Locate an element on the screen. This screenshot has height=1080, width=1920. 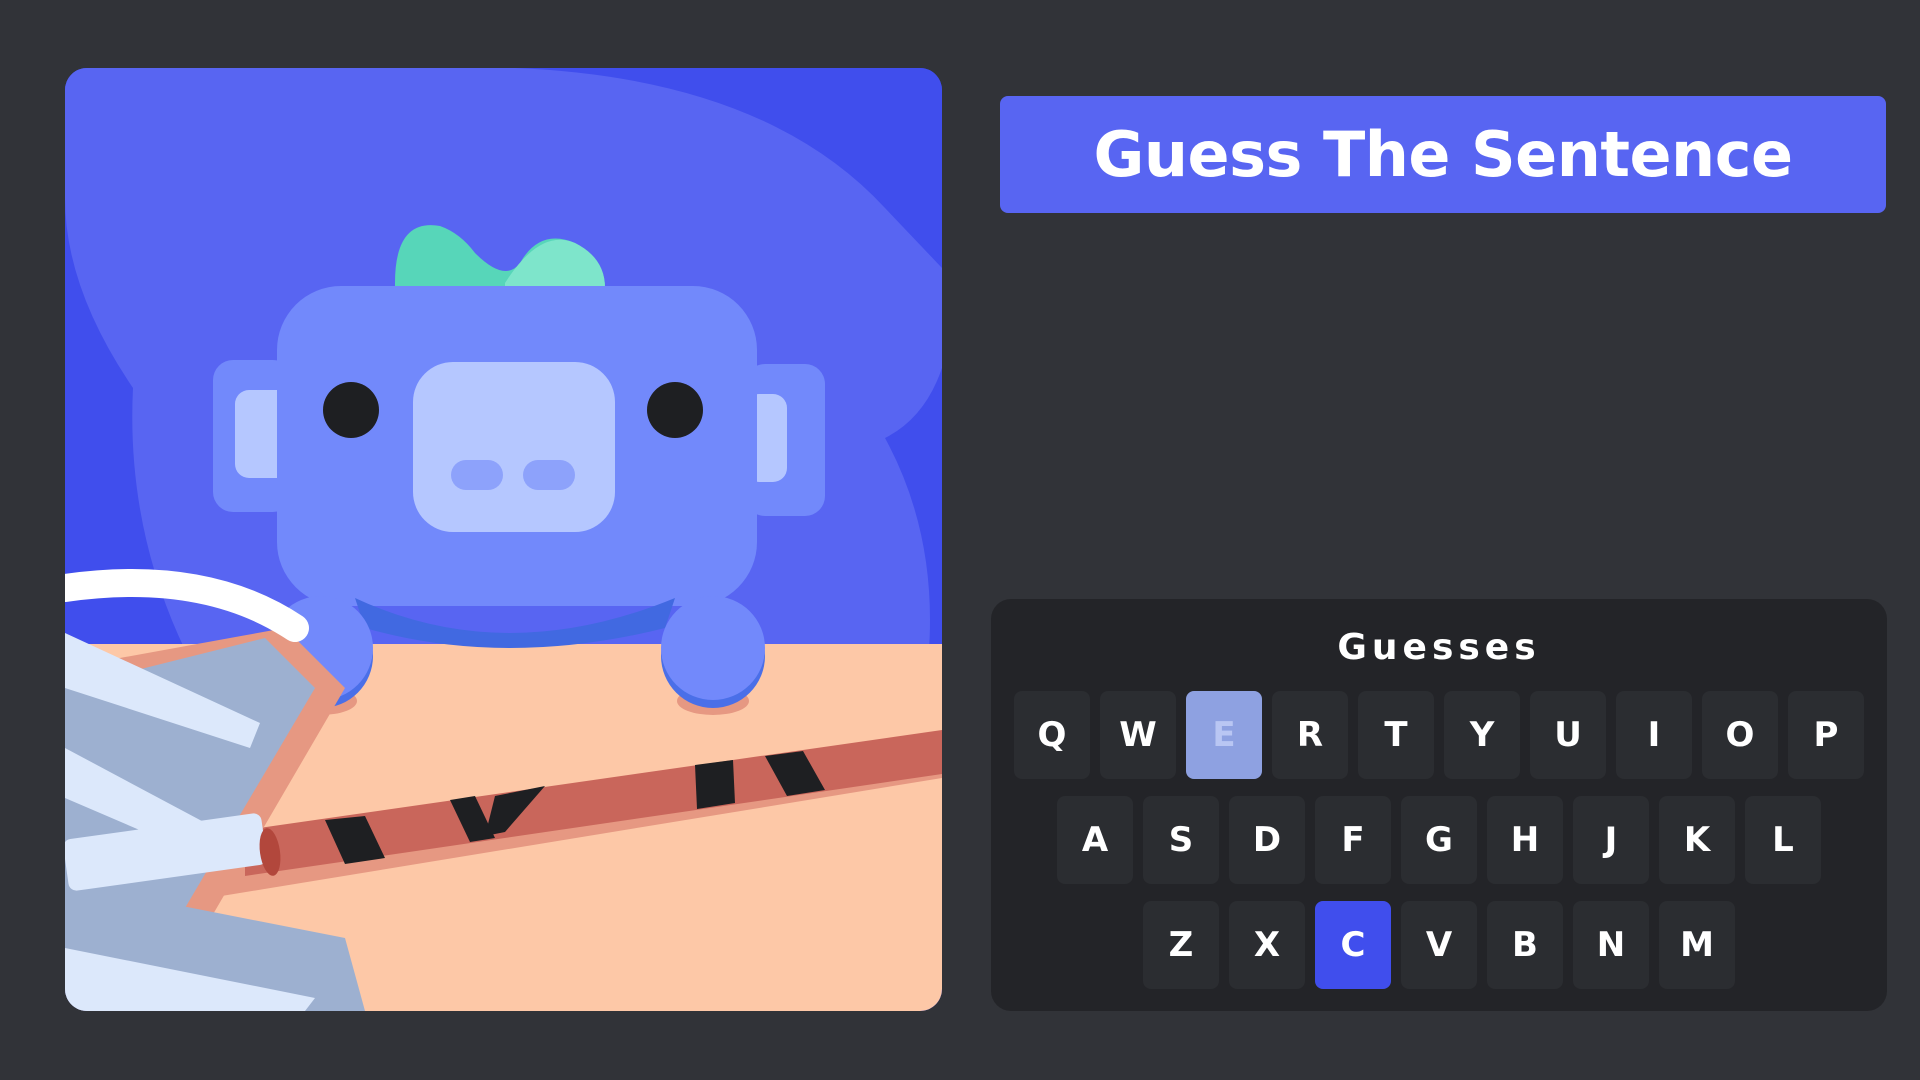
key-z: Z is located at coordinates (1181, 945).